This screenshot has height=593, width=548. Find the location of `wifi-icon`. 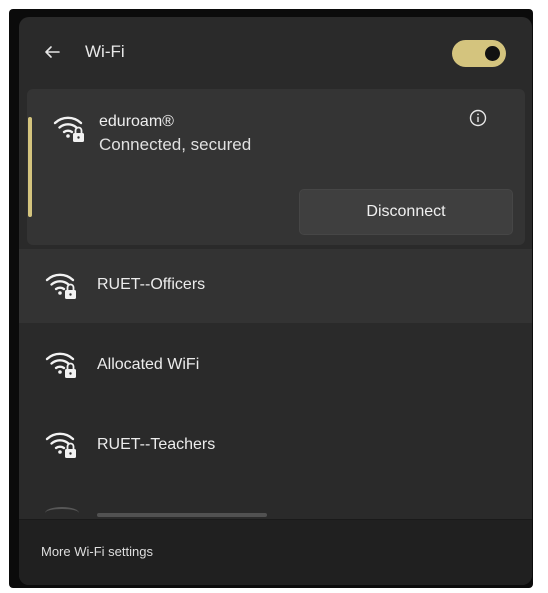

wifi-icon is located at coordinates (62, 513).